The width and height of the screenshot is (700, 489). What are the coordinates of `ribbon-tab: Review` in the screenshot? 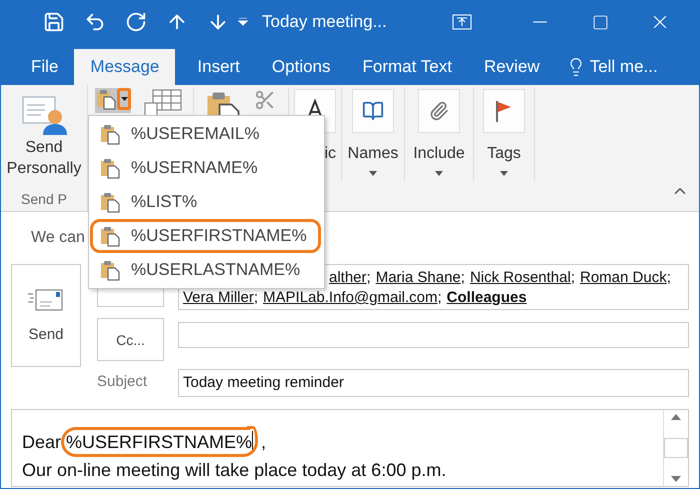 It's located at (512, 67).